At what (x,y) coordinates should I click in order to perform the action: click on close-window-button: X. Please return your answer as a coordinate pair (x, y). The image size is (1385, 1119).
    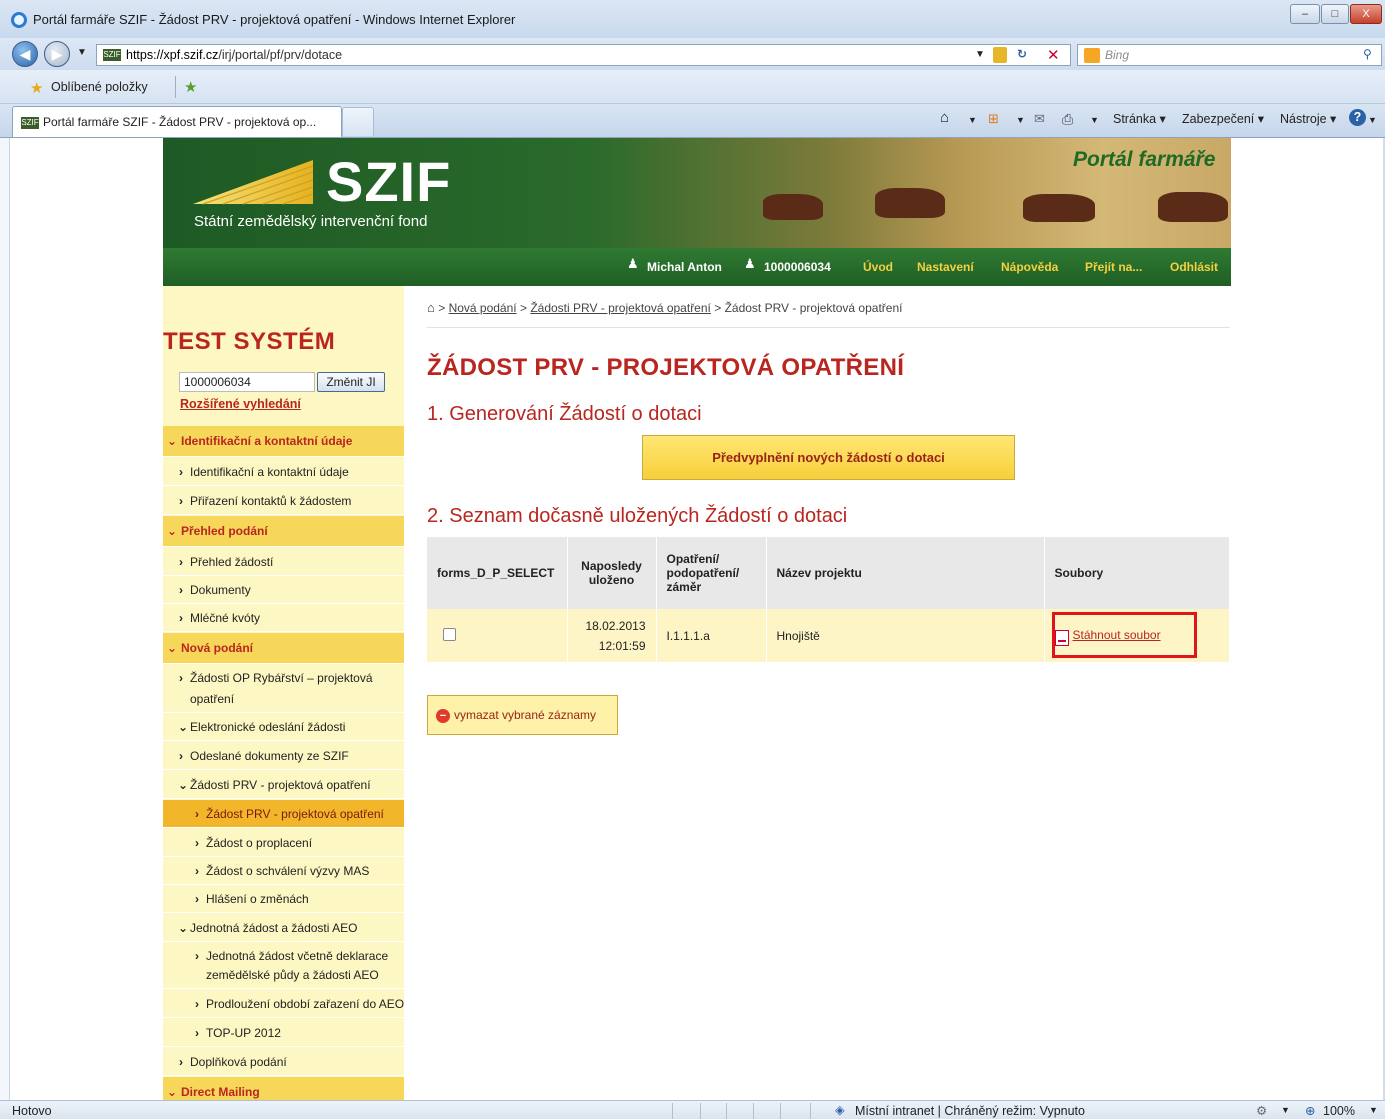
    Looking at the image, I should click on (1366, 14).